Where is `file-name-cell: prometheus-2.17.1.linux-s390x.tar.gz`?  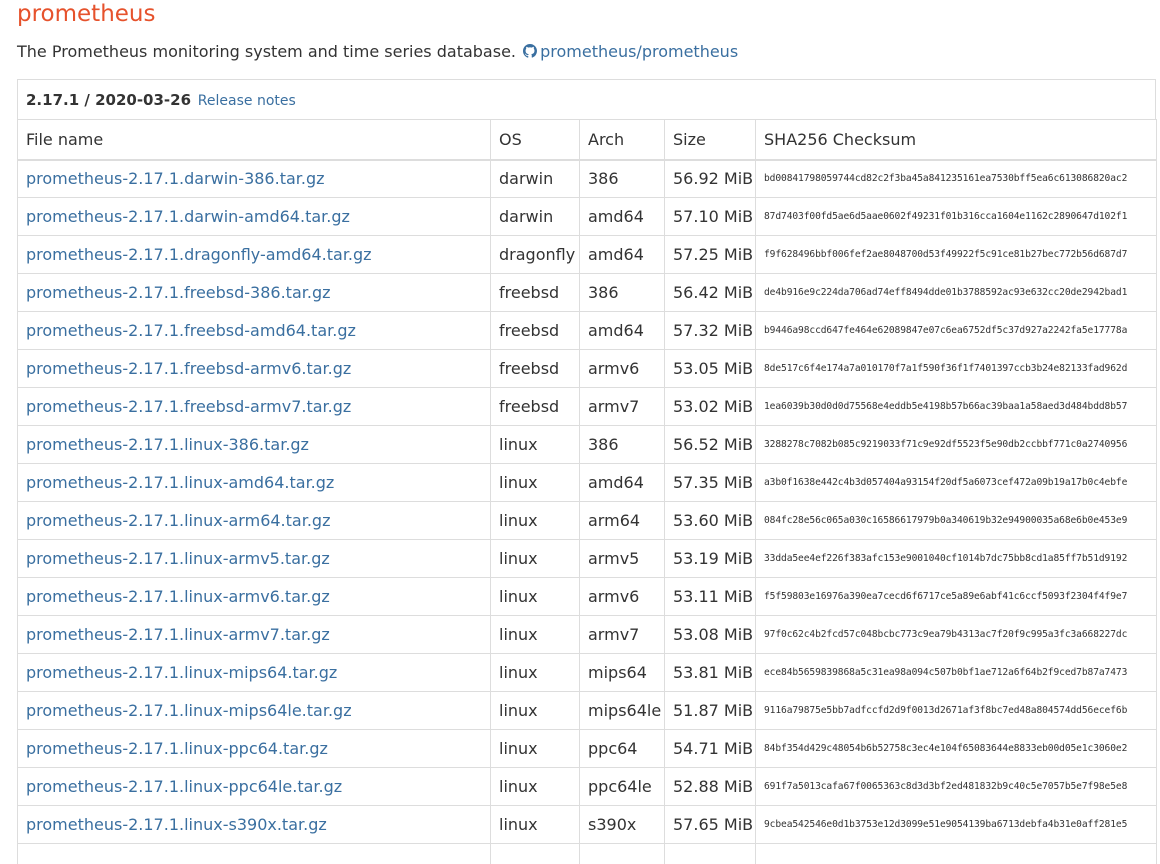 file-name-cell: prometheus-2.17.1.linux-s390x.tar.gz is located at coordinates (254, 824).